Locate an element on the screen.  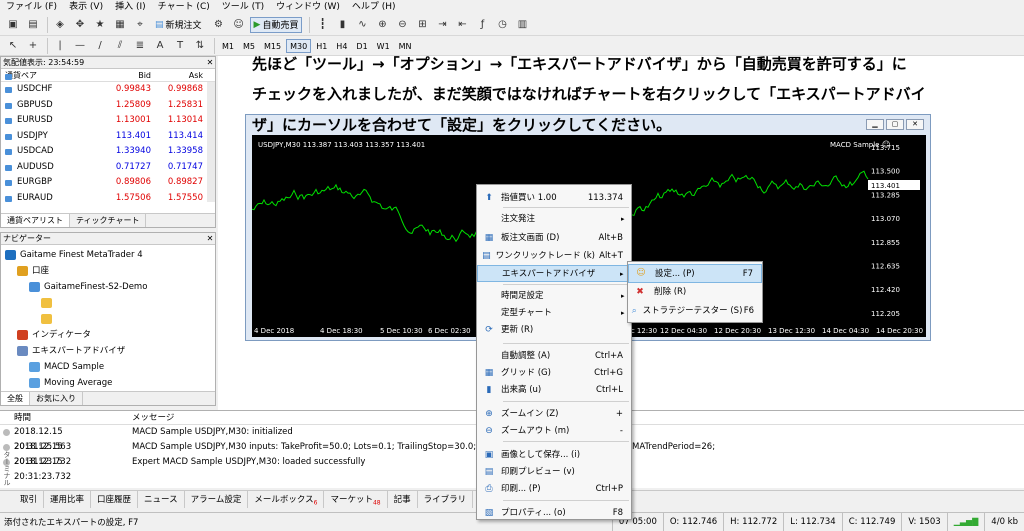
timeframe-m15: M15 is located at coordinates (272, 46).